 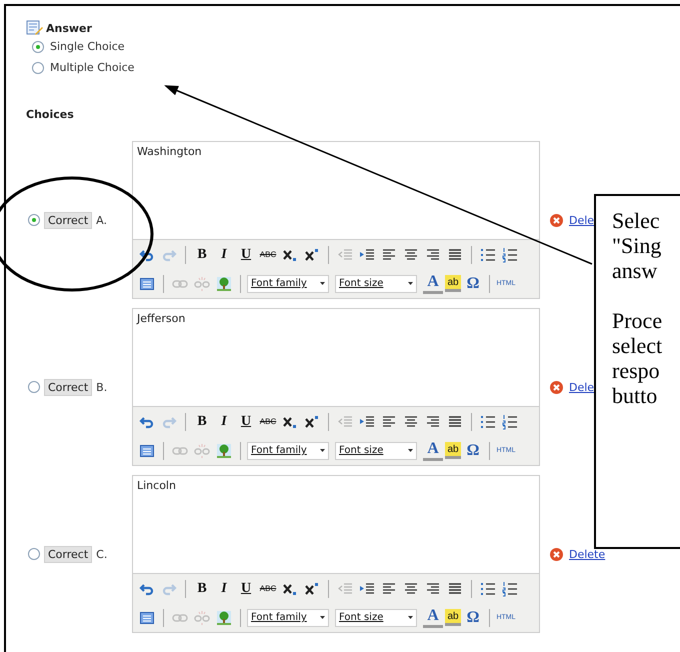 I want to click on delete-link: Delete, so click(x=587, y=554).